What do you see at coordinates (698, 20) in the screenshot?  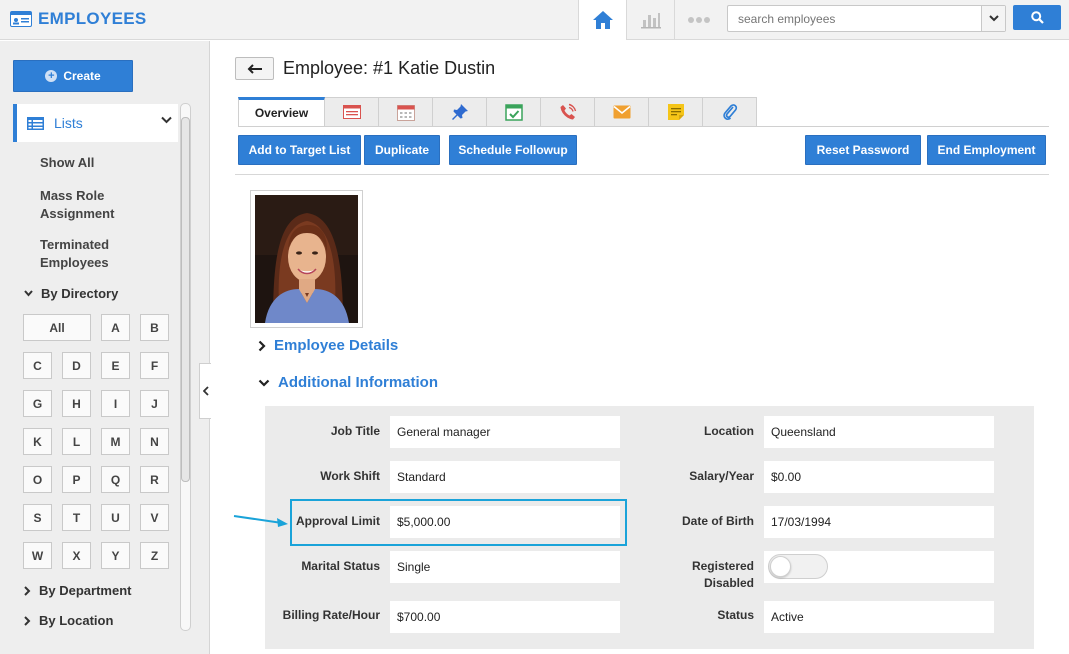 I see `more-nav` at bounding box center [698, 20].